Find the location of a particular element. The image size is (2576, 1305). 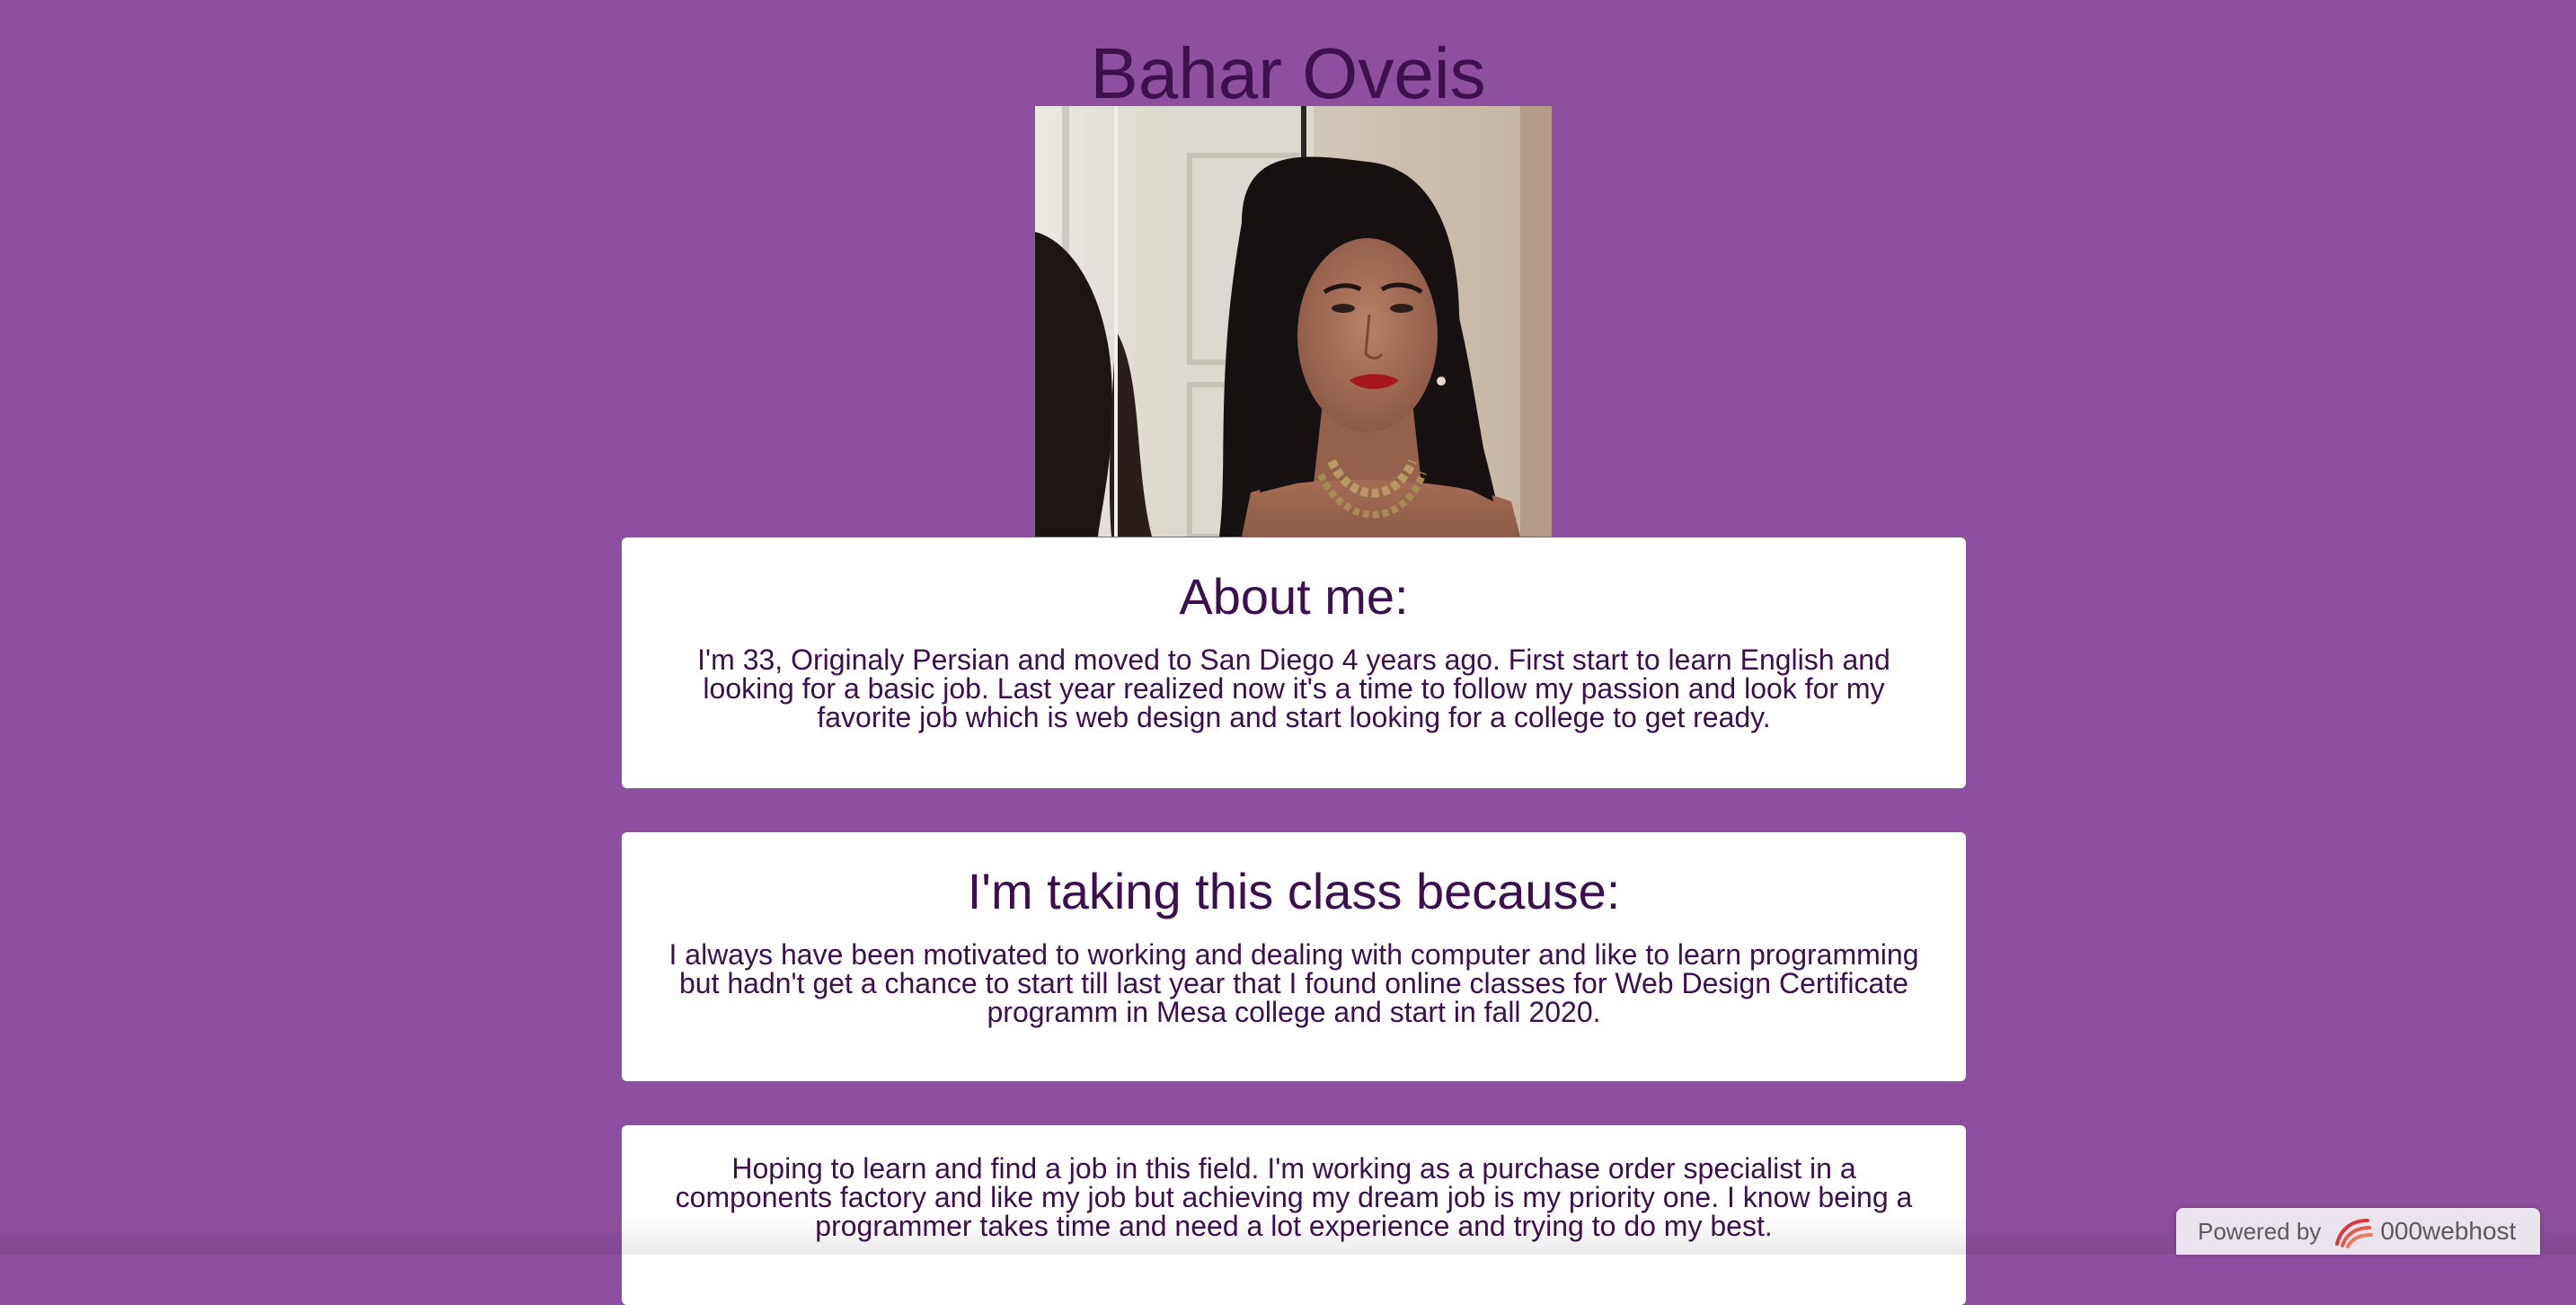

profile-photo is located at coordinates (1294, 321).